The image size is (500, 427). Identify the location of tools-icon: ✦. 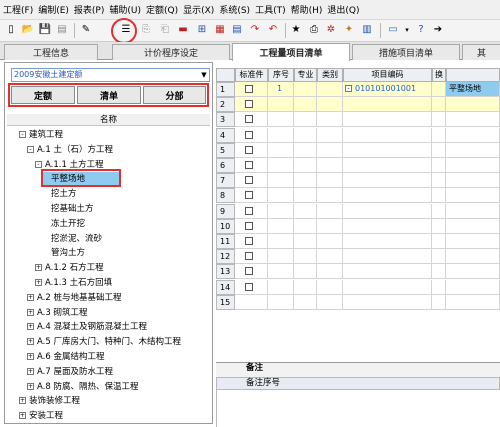
(349, 30).